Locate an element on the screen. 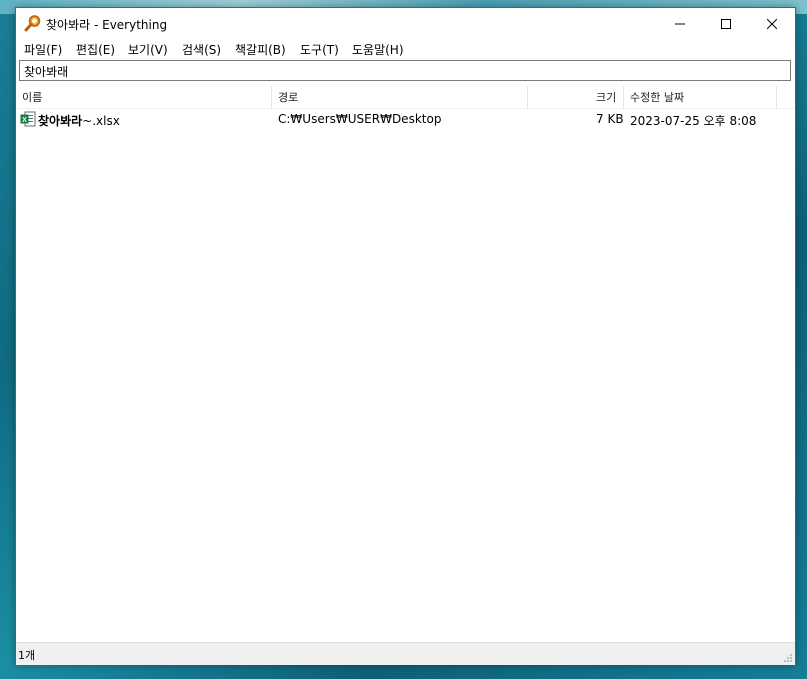 The width and height of the screenshot is (807, 679). menu-view: 보기(V) is located at coordinates (148, 49).